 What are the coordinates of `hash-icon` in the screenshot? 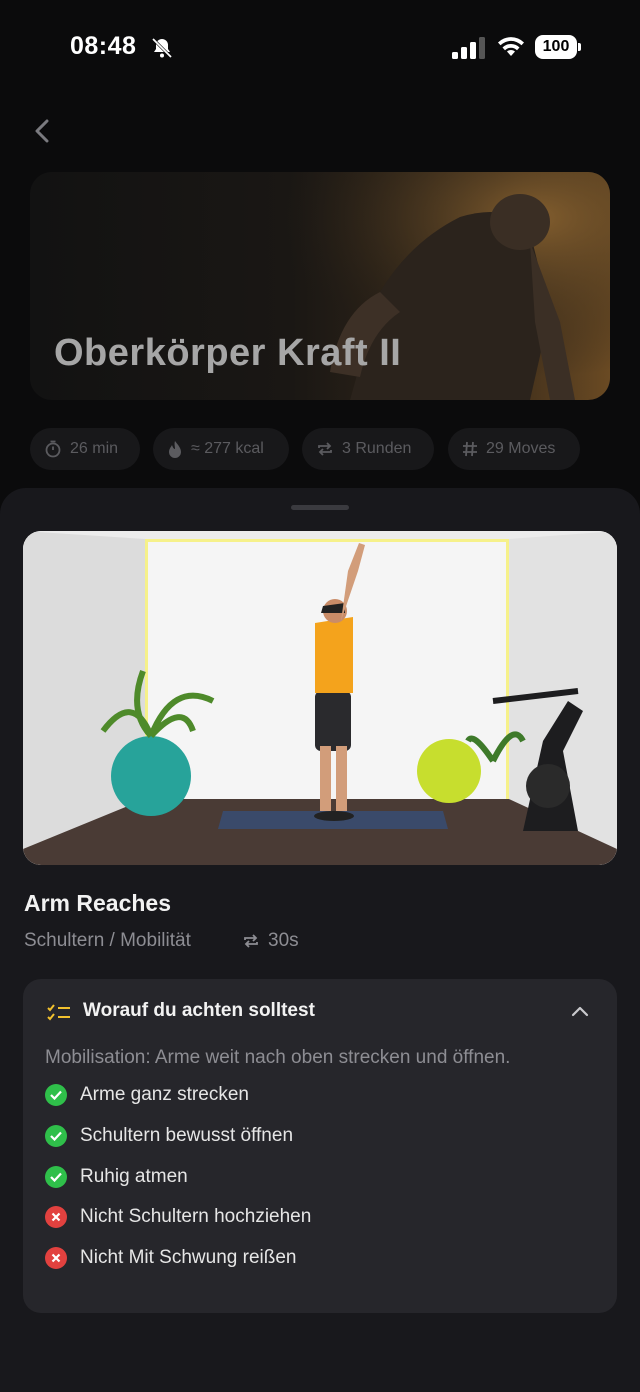 It's located at (470, 449).